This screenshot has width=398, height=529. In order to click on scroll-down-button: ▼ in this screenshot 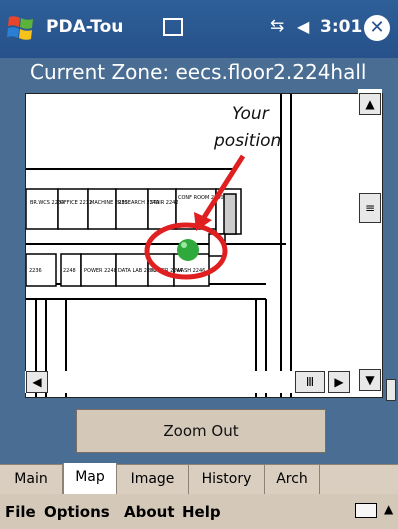, I will do `click(370, 380)`.